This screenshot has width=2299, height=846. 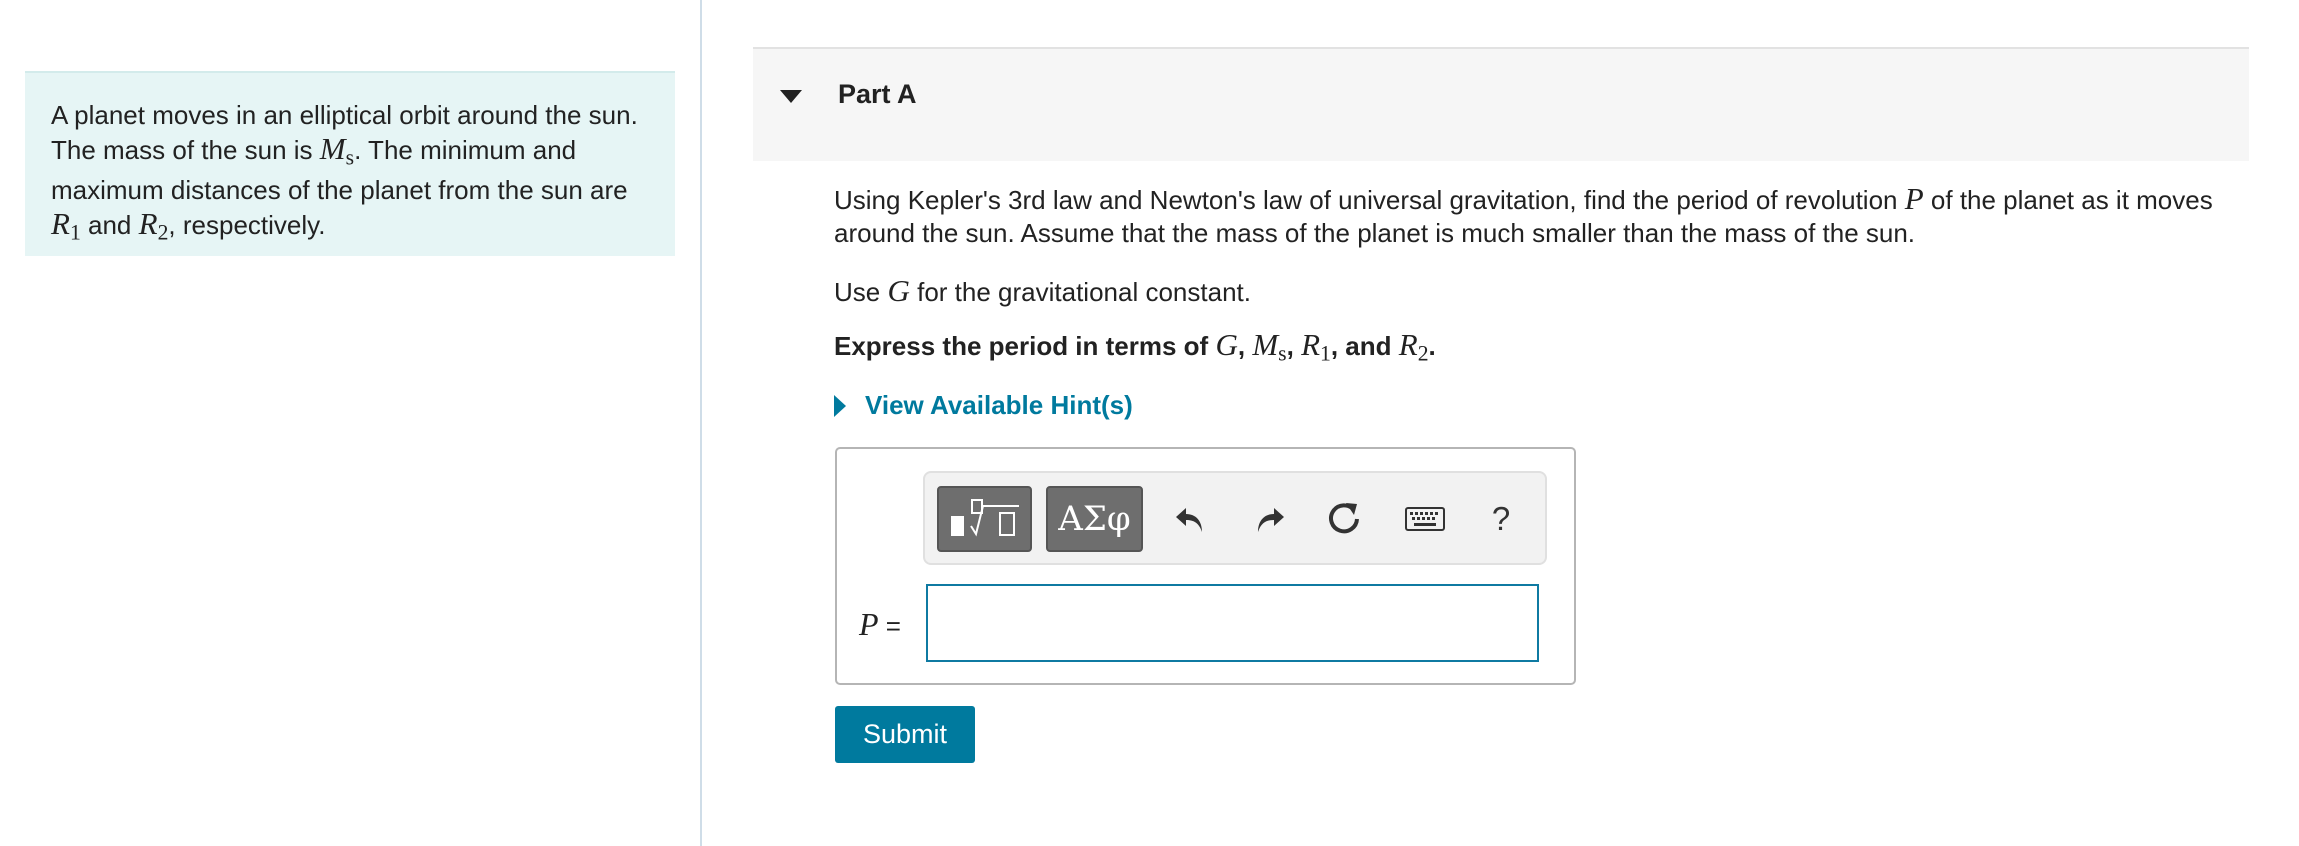 What do you see at coordinates (905, 734) in the screenshot?
I see `submit-button: Submit` at bounding box center [905, 734].